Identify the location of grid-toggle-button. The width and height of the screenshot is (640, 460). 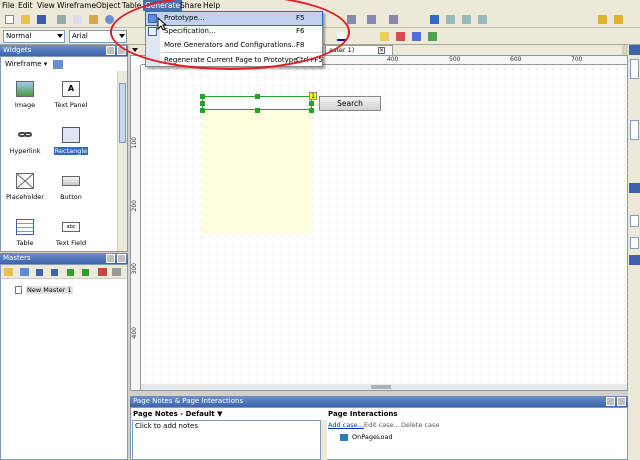
(434, 19).